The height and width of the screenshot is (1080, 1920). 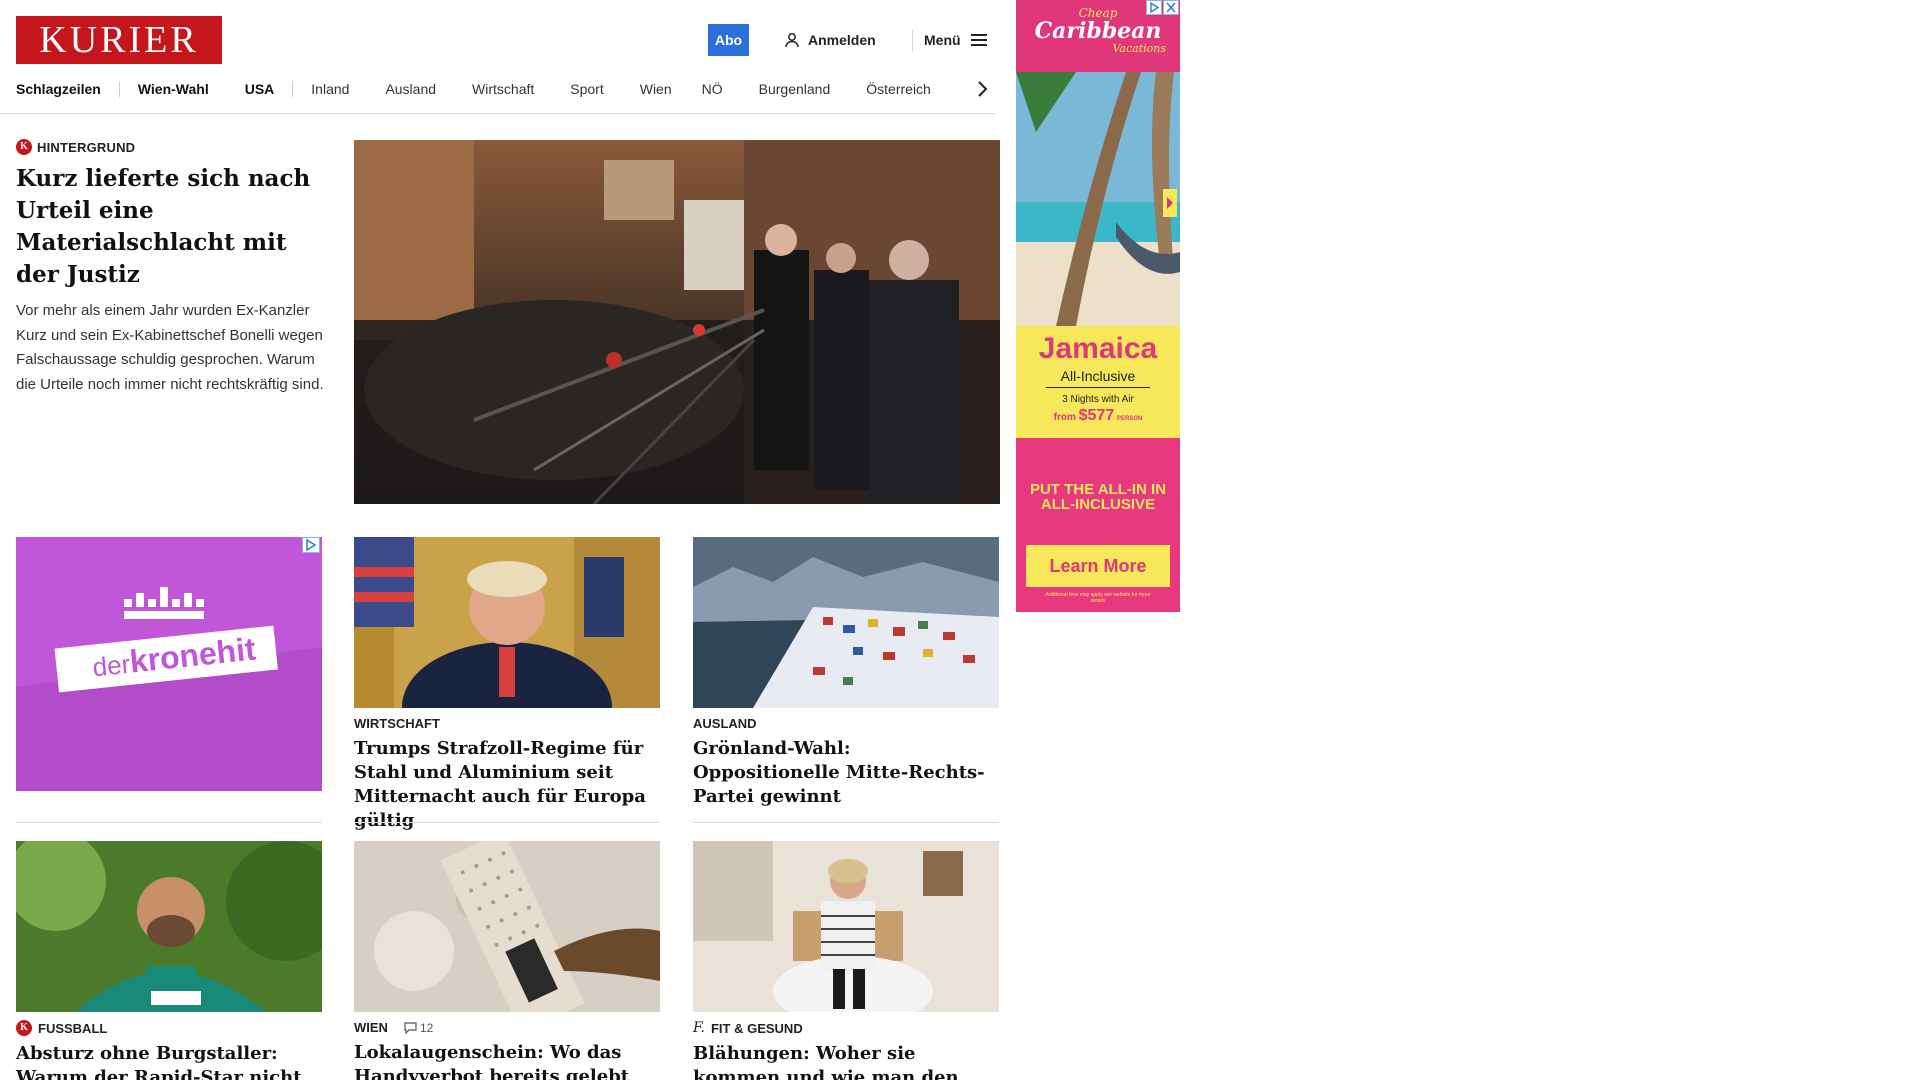 What do you see at coordinates (394, 1027) in the screenshot?
I see `article-kicker: Wien 12` at bounding box center [394, 1027].